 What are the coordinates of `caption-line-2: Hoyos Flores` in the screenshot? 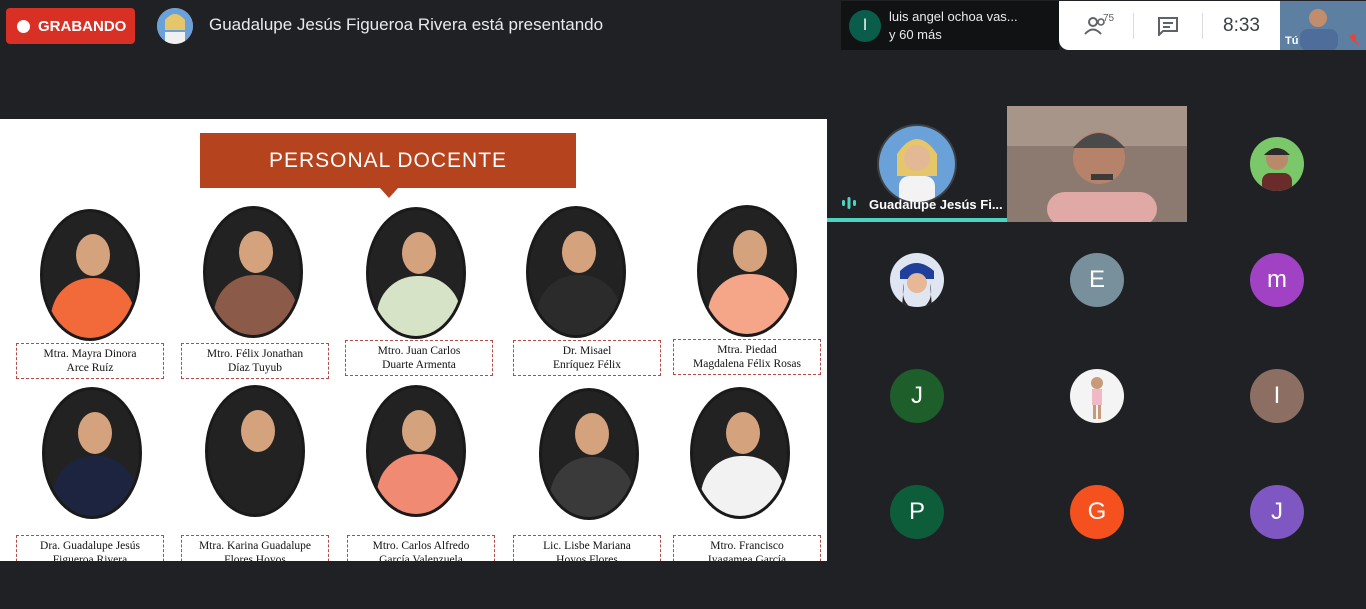 It's located at (587, 557).